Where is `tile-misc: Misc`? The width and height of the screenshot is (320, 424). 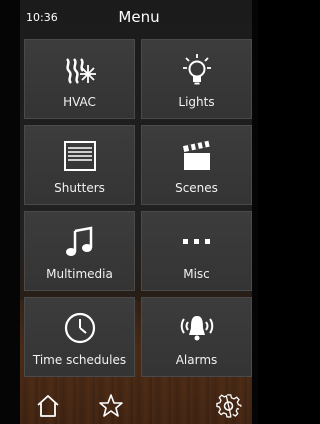 tile-misc: Misc is located at coordinates (196, 251).